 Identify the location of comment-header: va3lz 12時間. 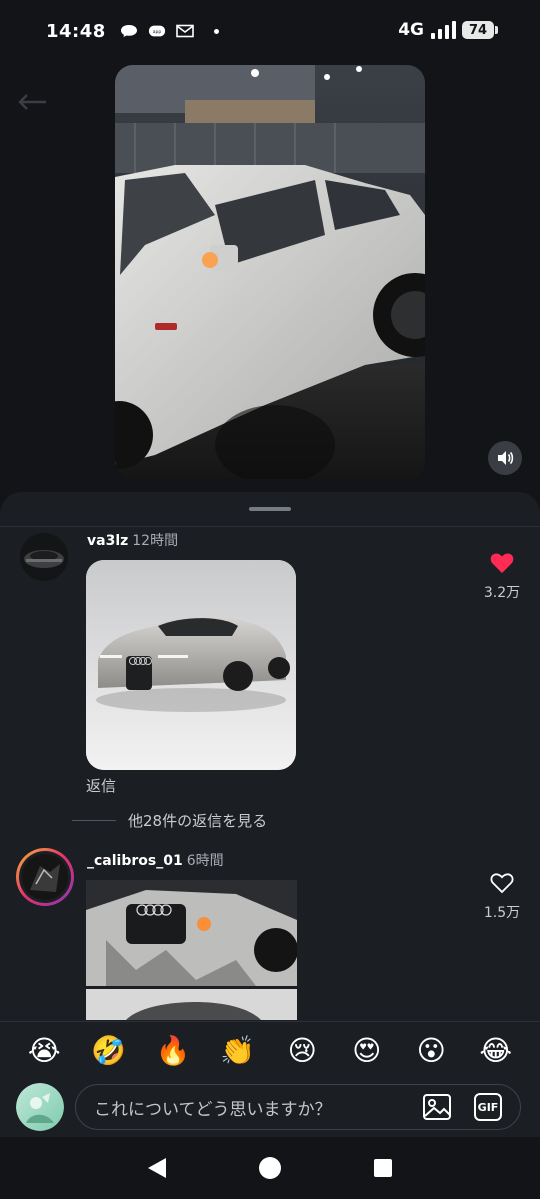
(132, 540).